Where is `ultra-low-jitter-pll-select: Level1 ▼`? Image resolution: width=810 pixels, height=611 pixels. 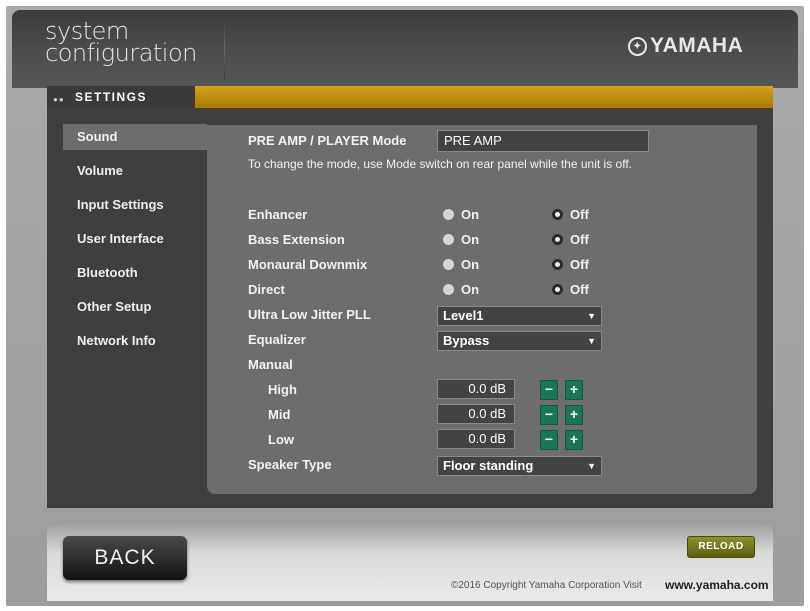
ultra-low-jitter-pll-select: Level1 ▼ is located at coordinates (519, 316).